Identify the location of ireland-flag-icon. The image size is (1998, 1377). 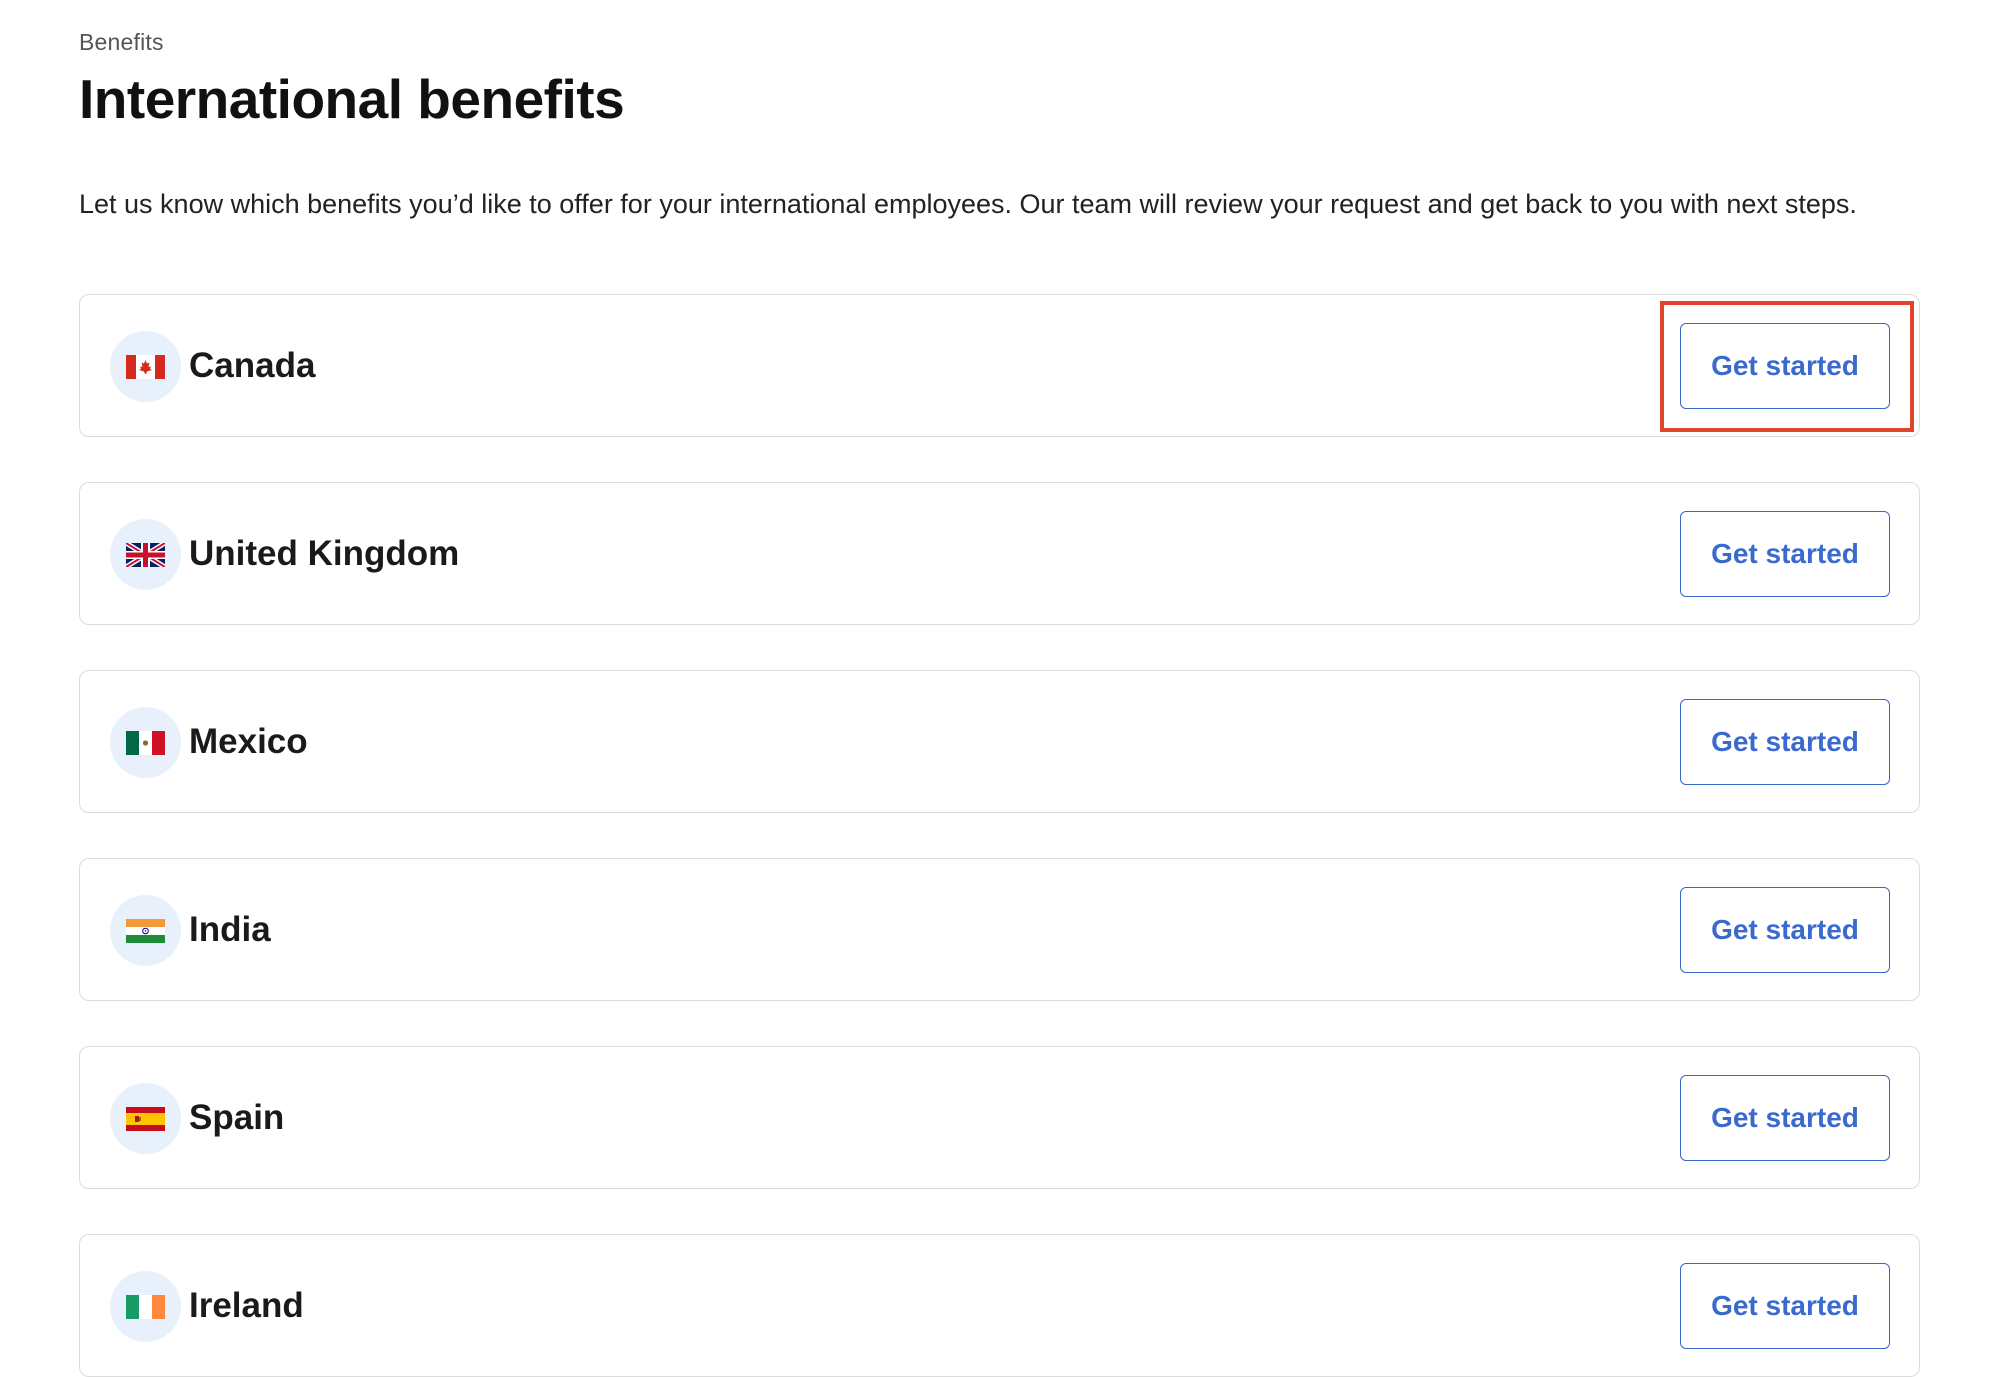
(145, 1307).